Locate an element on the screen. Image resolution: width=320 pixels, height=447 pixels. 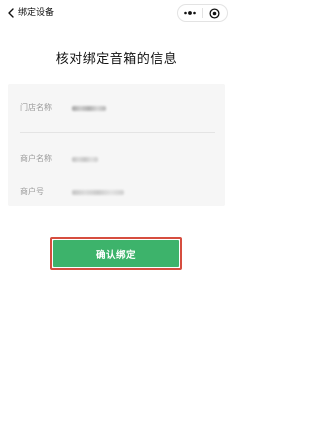
close-circle-icon is located at coordinates (215, 13).